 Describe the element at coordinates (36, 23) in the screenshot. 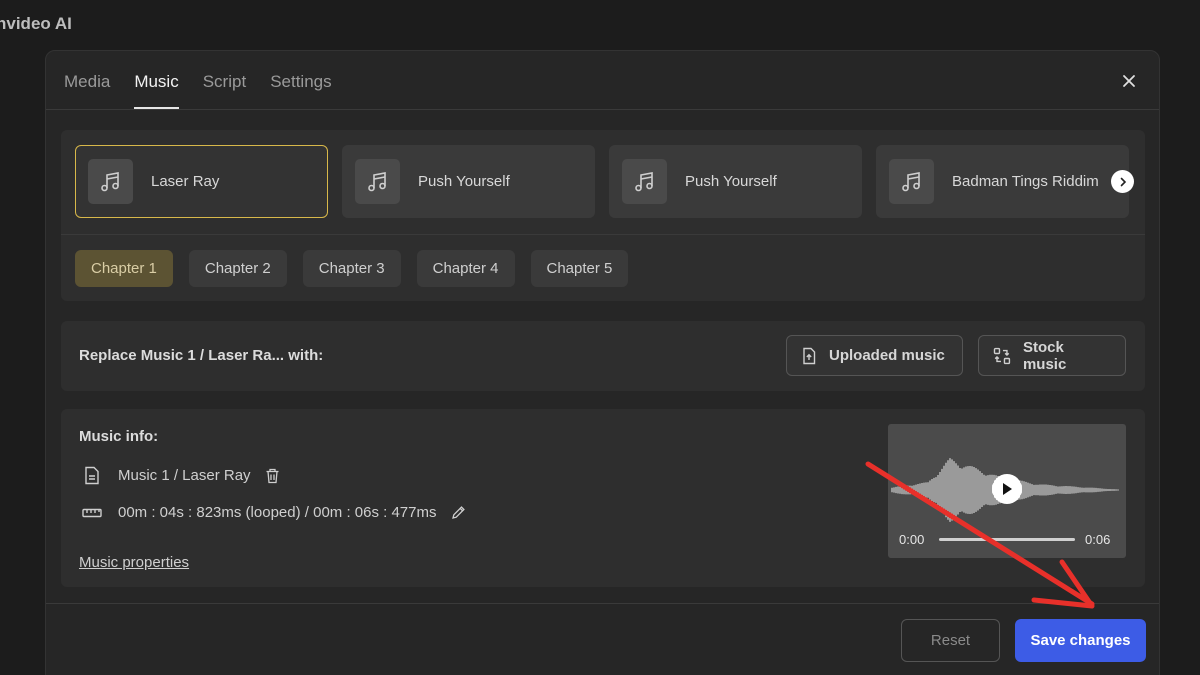

I see `app-title: nvideo AI` at that location.